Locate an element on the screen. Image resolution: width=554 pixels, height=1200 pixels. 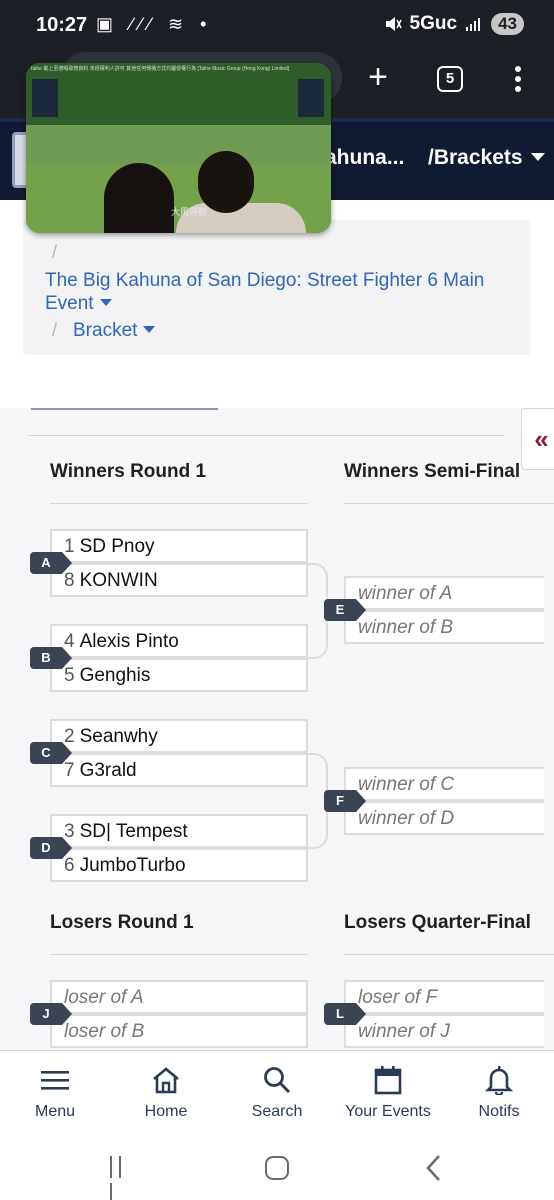
set-marker: J is located at coordinates (51, 1014).